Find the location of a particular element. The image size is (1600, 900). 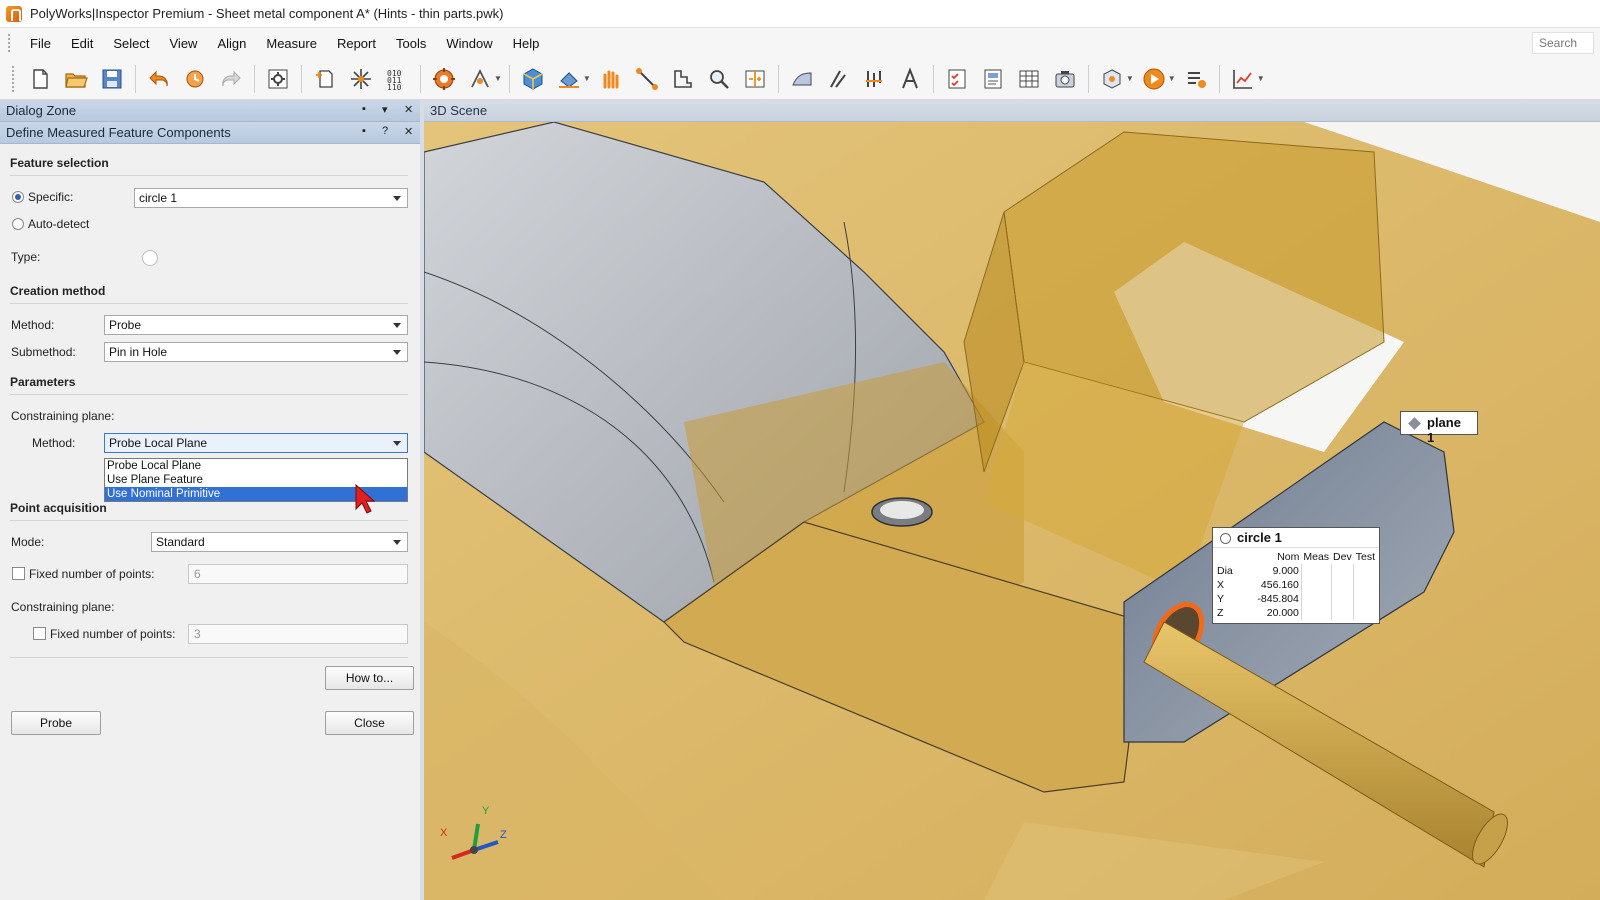

trim-tool-icon is located at coordinates (874, 79).